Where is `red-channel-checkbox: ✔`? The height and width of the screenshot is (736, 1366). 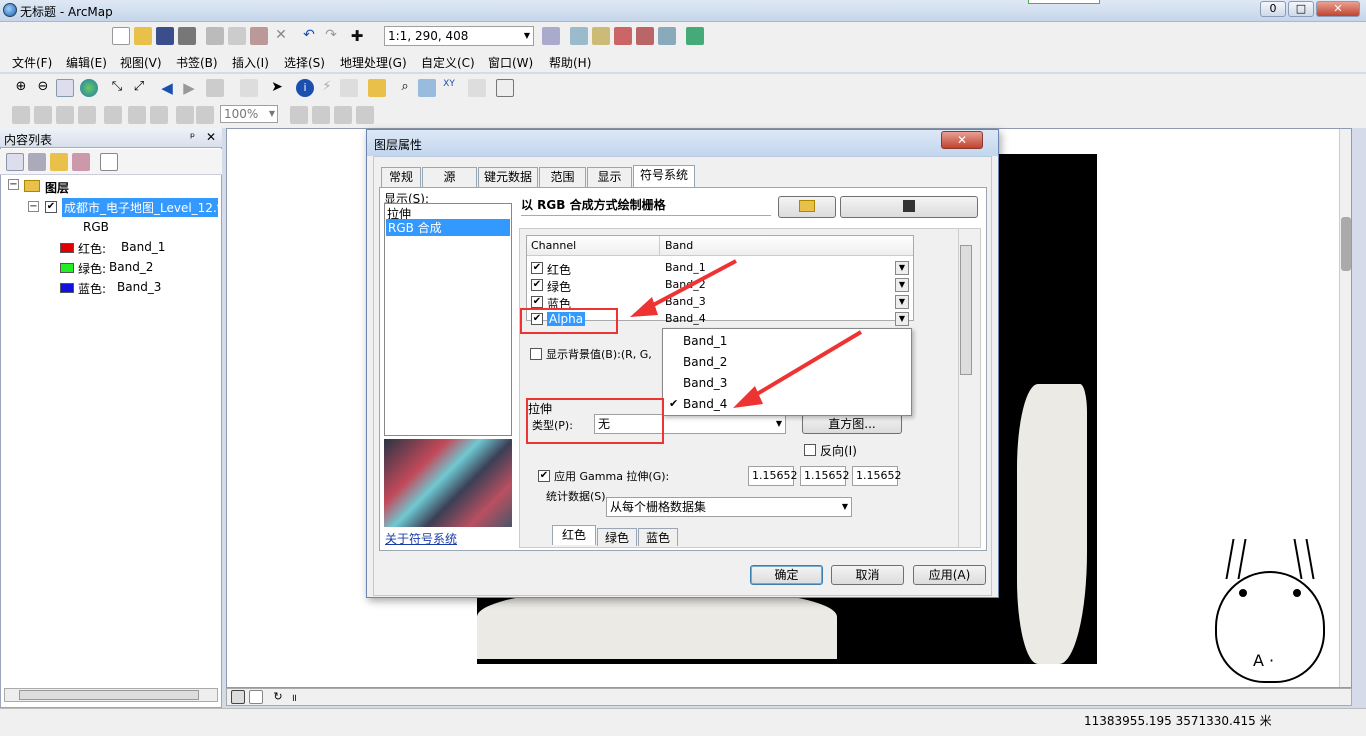 red-channel-checkbox: ✔ is located at coordinates (537, 268).